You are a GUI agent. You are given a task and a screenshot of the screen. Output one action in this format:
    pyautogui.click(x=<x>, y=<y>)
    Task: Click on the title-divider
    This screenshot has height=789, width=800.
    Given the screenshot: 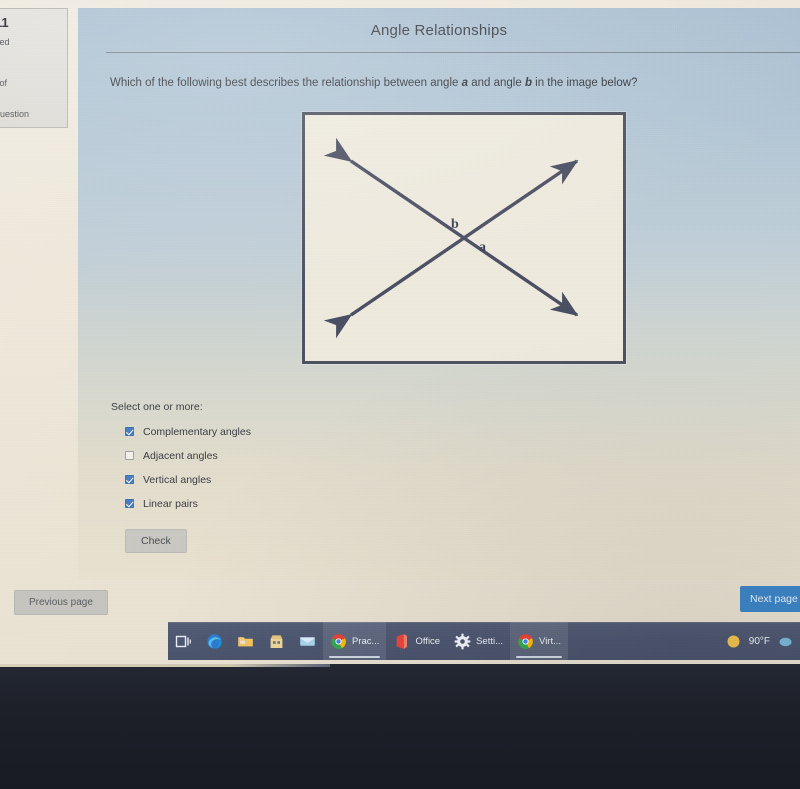 What is the action you would take?
    pyautogui.click(x=453, y=52)
    